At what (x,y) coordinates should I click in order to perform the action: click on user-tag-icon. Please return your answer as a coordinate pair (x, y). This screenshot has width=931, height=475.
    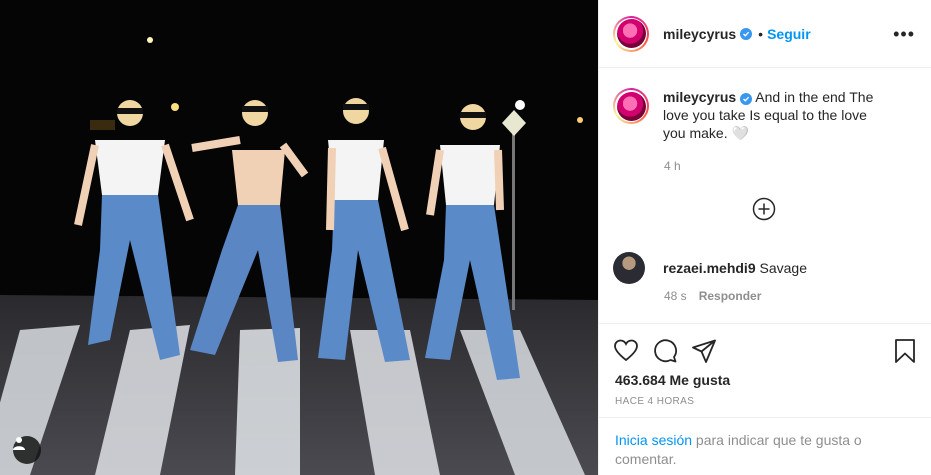
    Looking at the image, I should click on (19, 443).